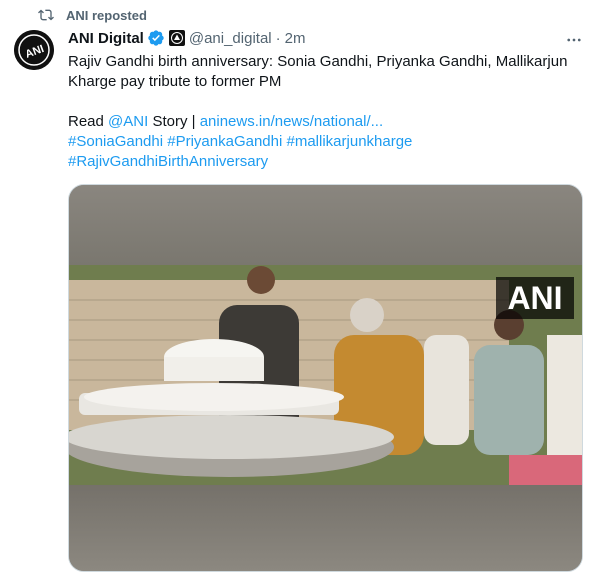 The height and width of the screenshot is (572, 601). What do you see at coordinates (534, 298) in the screenshot?
I see `ani-watermark: ANI` at bounding box center [534, 298].